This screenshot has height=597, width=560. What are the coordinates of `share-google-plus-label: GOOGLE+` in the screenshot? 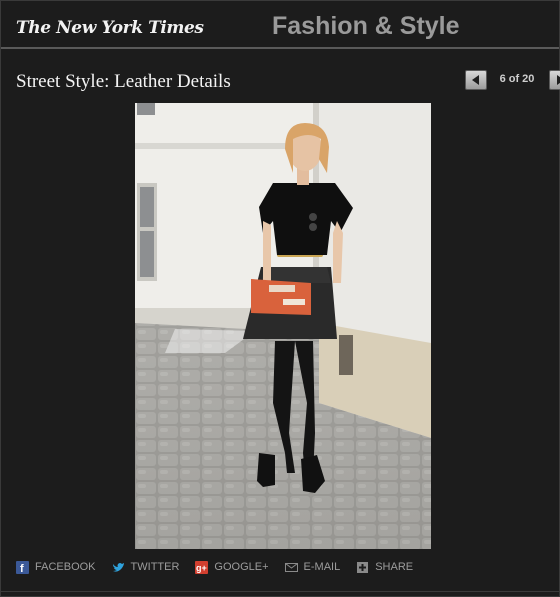 It's located at (241, 567).